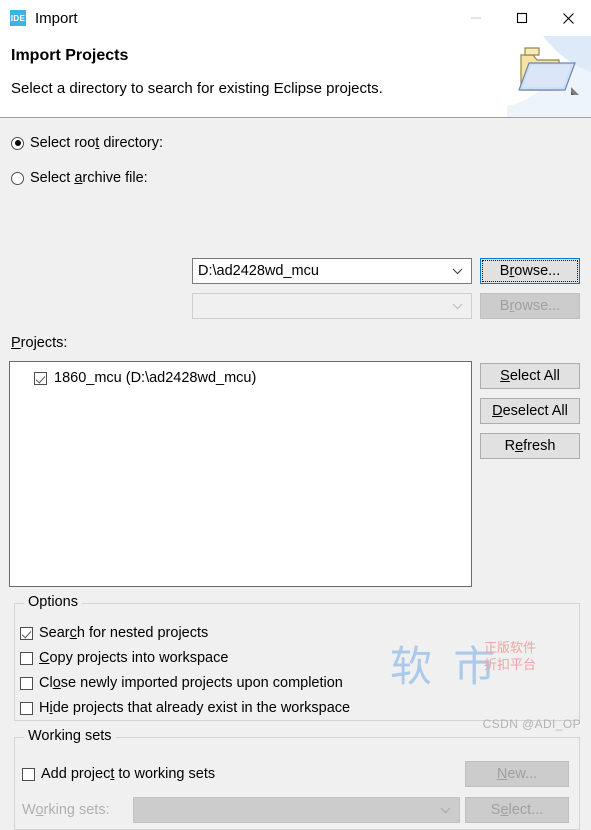  Describe the element at coordinates (155, 378) in the screenshot. I see `project-label: 1860_mcu (D:\ad2428wd_mcu)` at that location.